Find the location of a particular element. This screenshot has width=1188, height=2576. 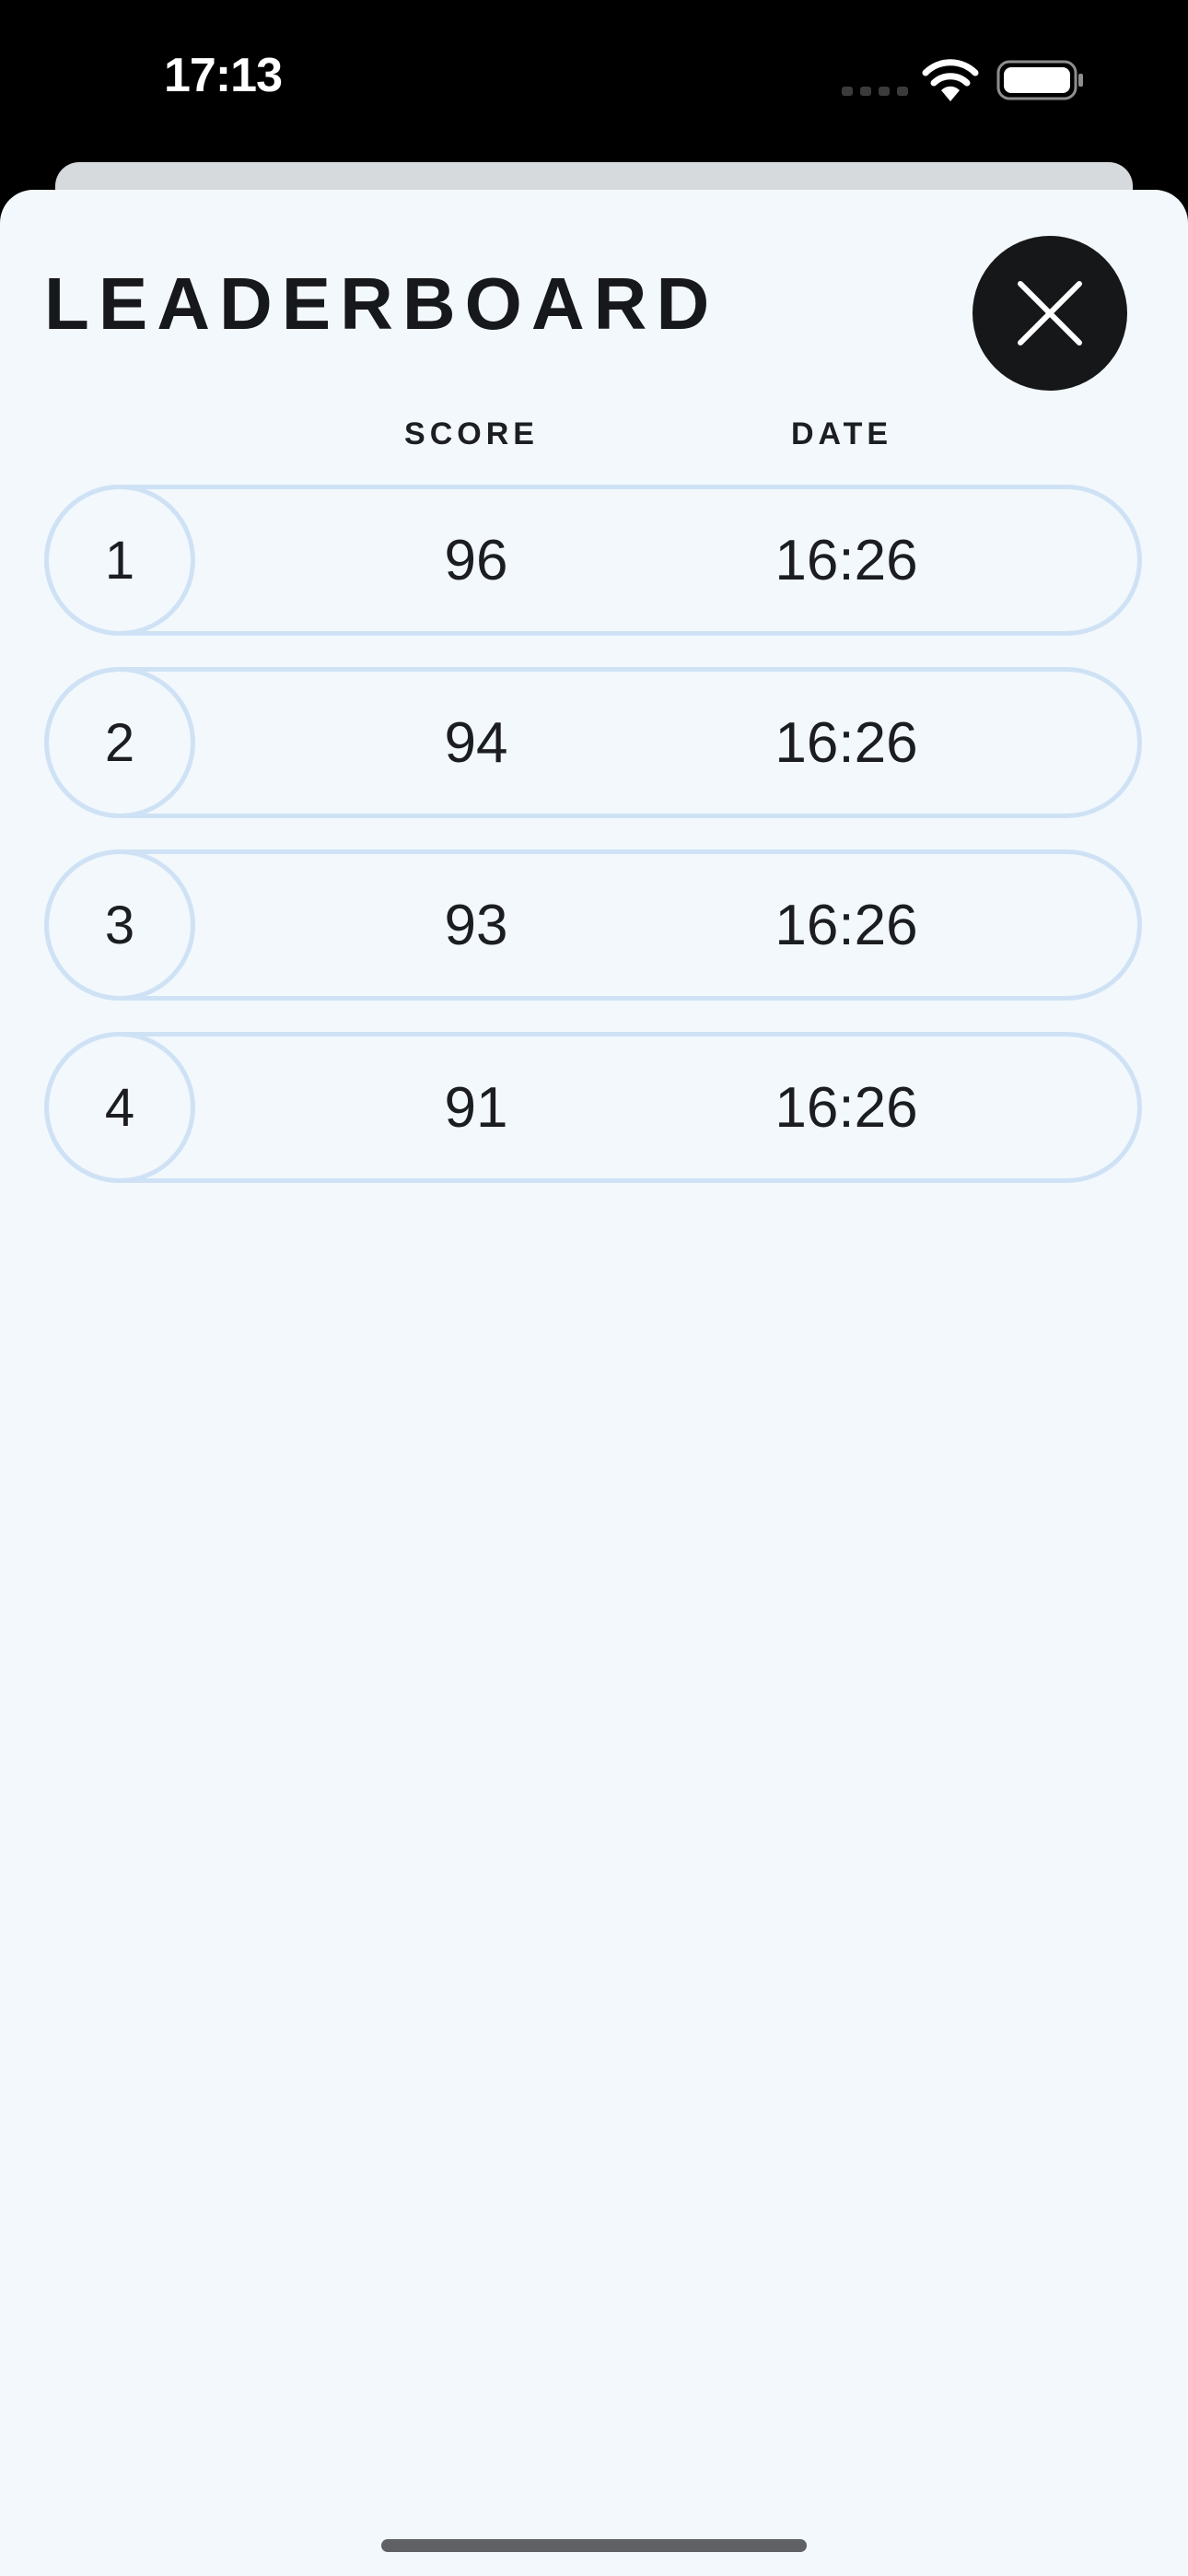

score-value: 94 is located at coordinates (476, 742).